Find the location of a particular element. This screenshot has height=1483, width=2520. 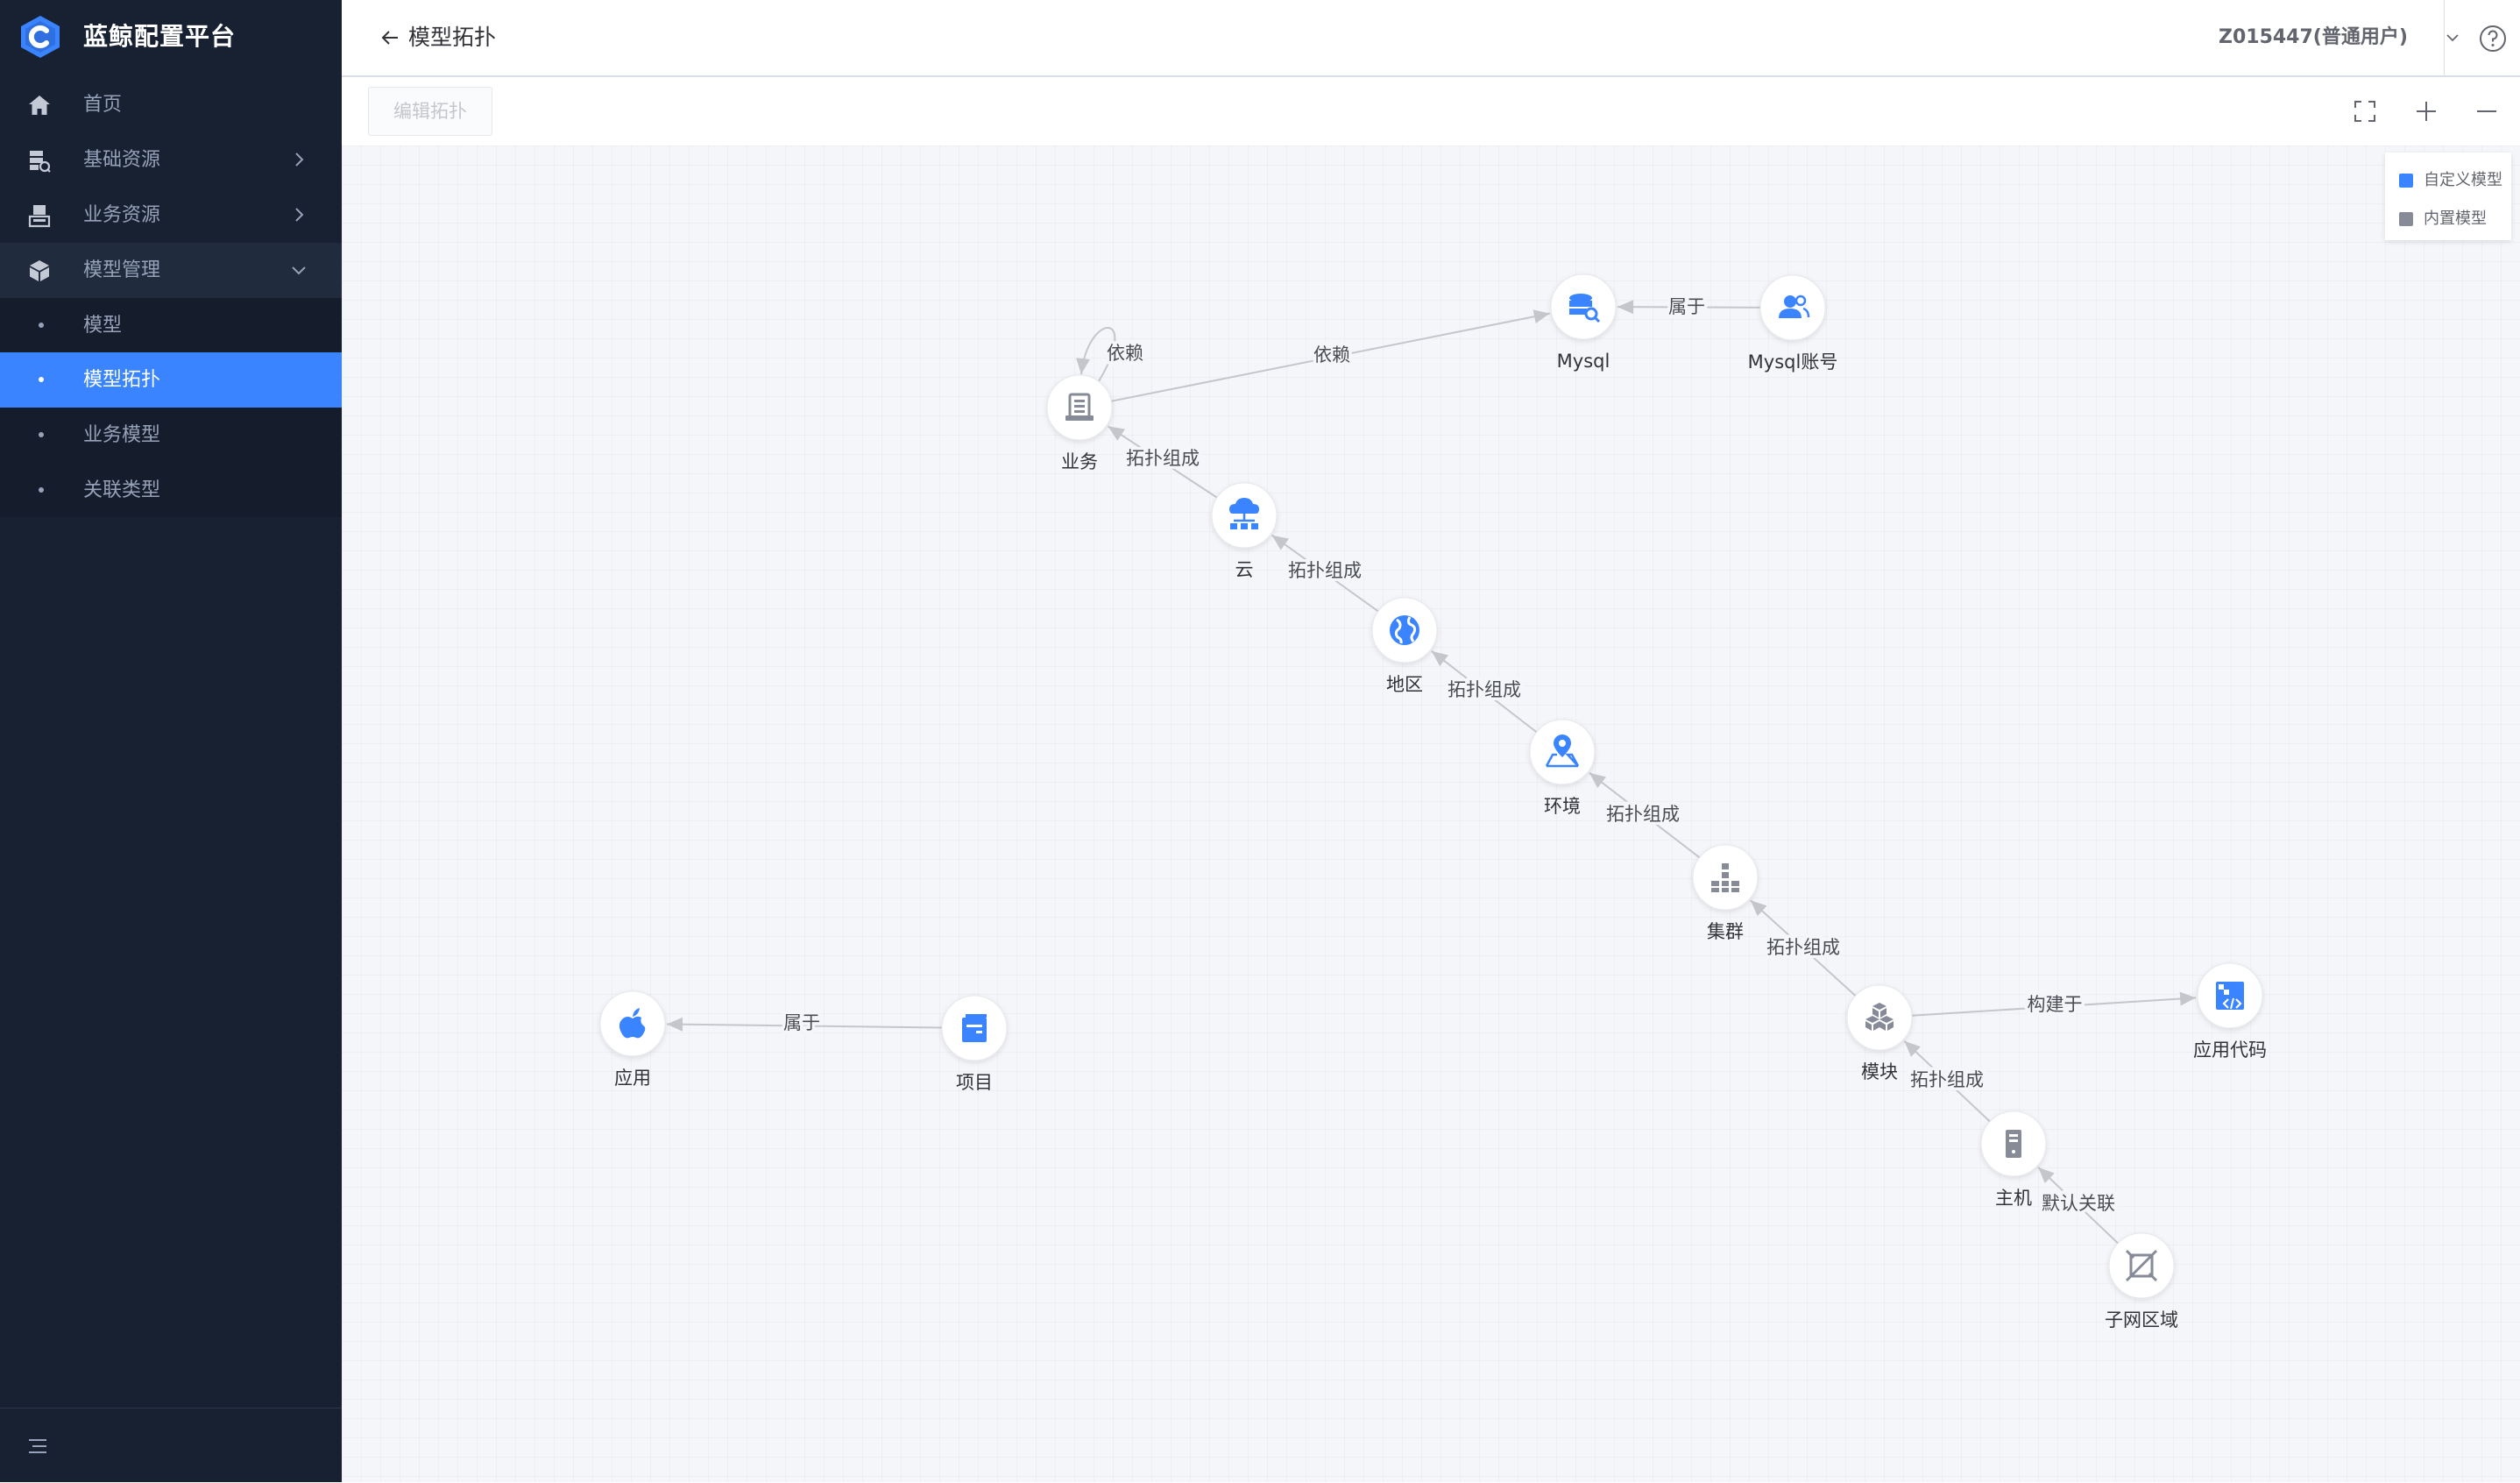

user-menu: Z015447(普通用户) is located at coordinates (2339, 37).